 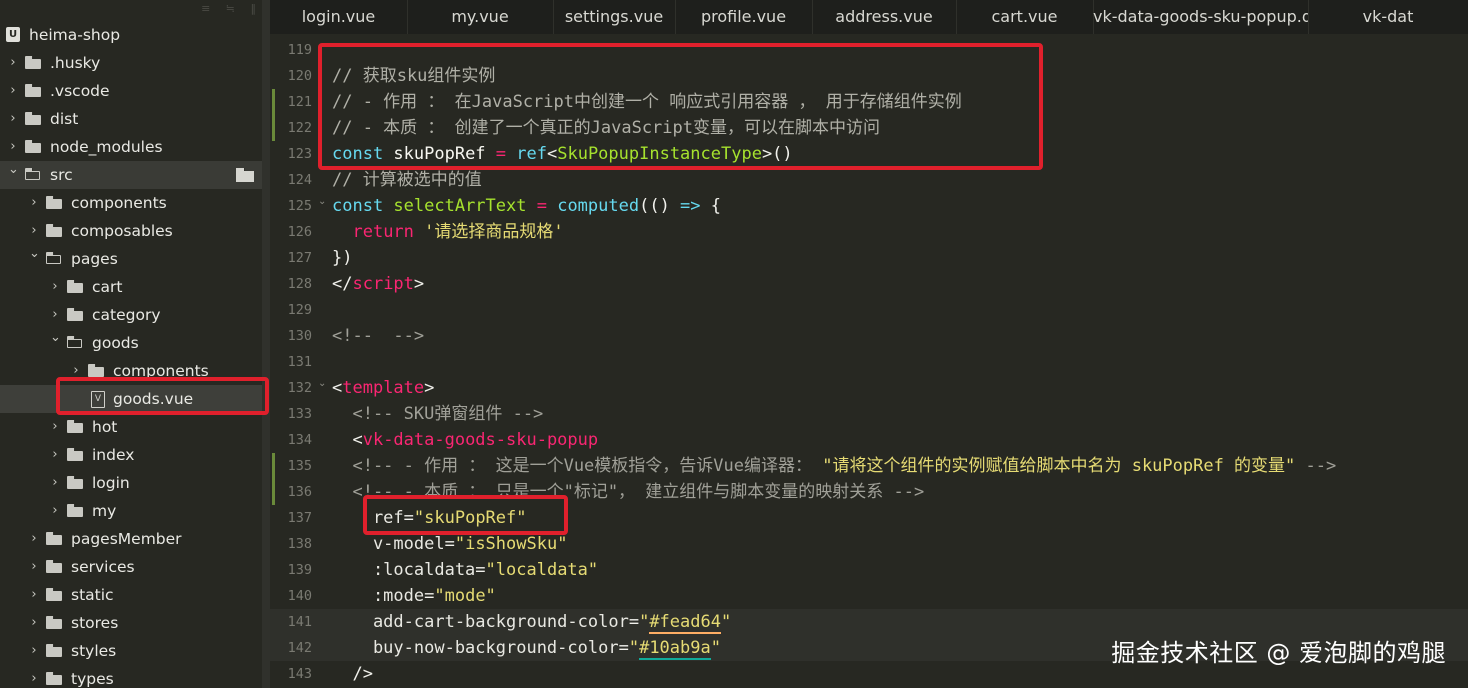 I want to click on sidebar-item-cart: › cart, so click(x=131, y=287).